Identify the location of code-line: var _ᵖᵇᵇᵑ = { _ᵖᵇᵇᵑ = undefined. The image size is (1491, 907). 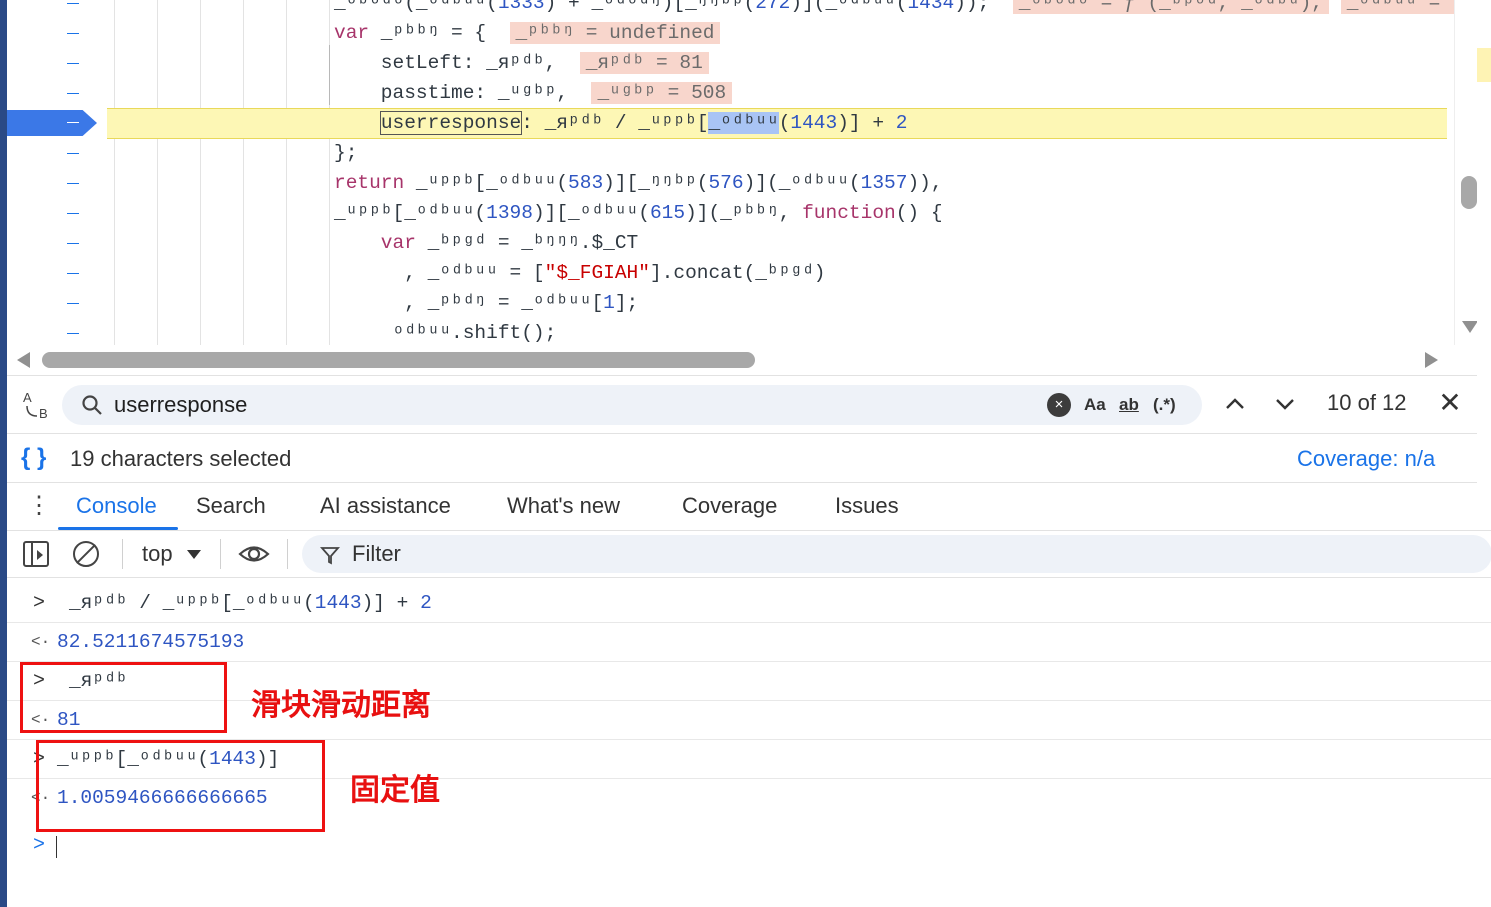
(527, 33).